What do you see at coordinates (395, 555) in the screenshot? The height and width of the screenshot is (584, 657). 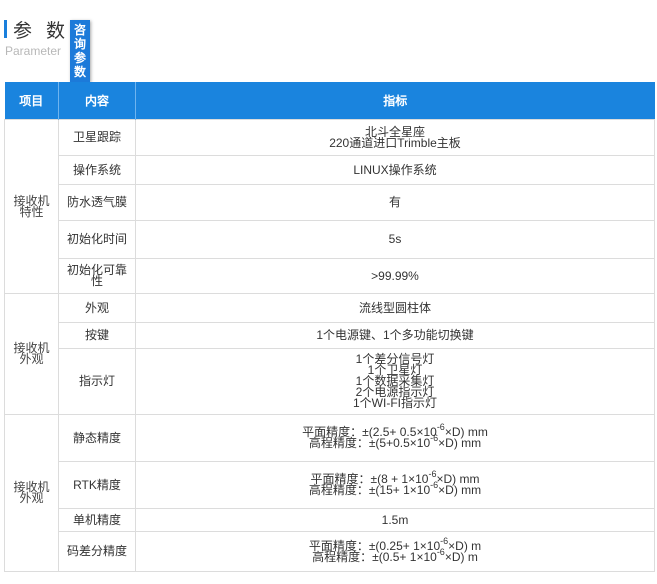 I see `spec-value: 高程精度：±(0.5+ 1×10-6×D) m` at bounding box center [395, 555].